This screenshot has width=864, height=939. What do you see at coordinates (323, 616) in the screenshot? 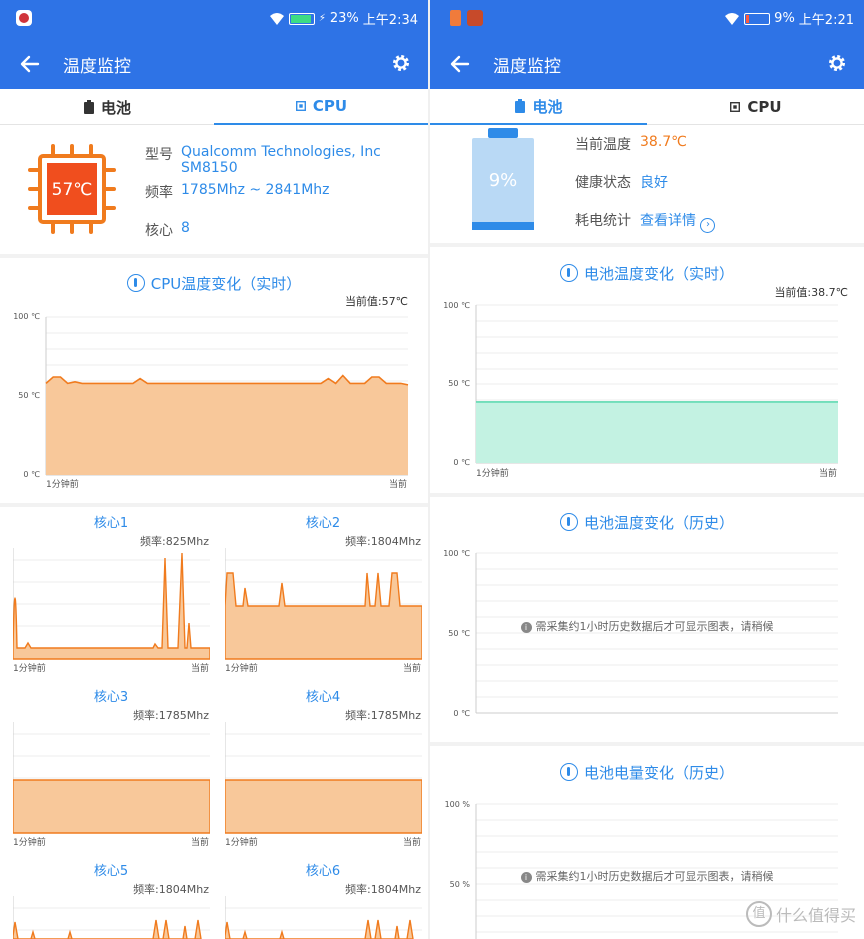
I see `core-2-series` at bounding box center [323, 616].